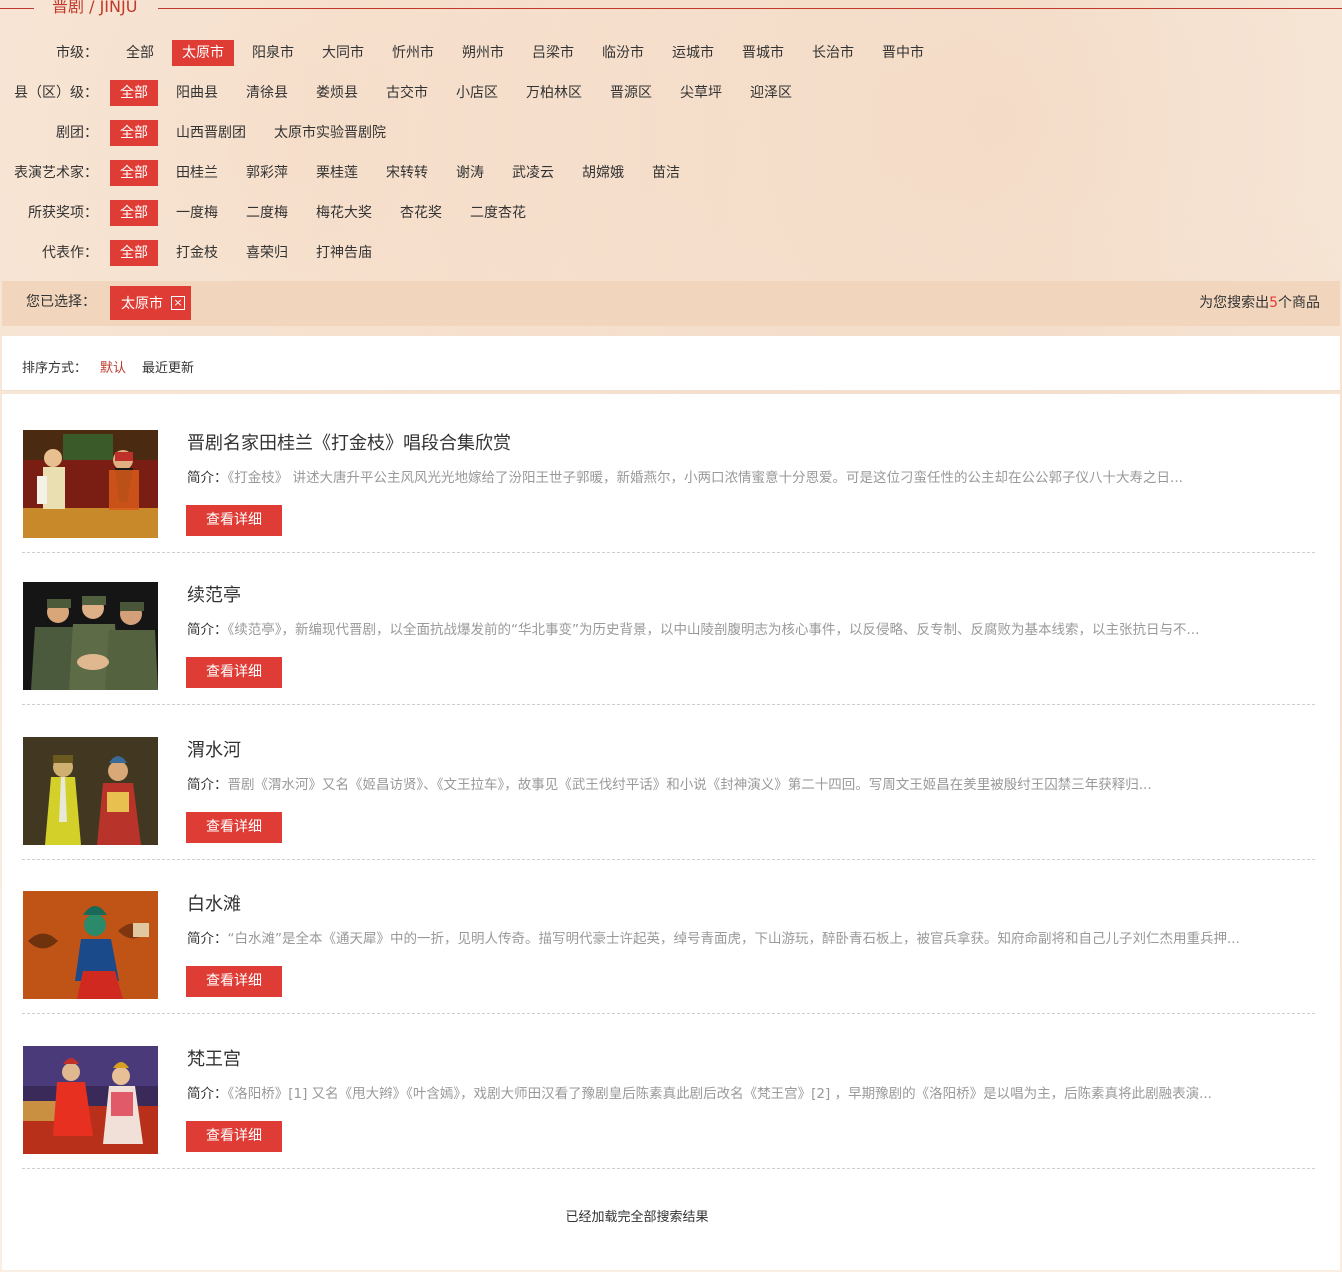 The image size is (1342, 1272). I want to click on filter-option: 晋中市, so click(903, 53).